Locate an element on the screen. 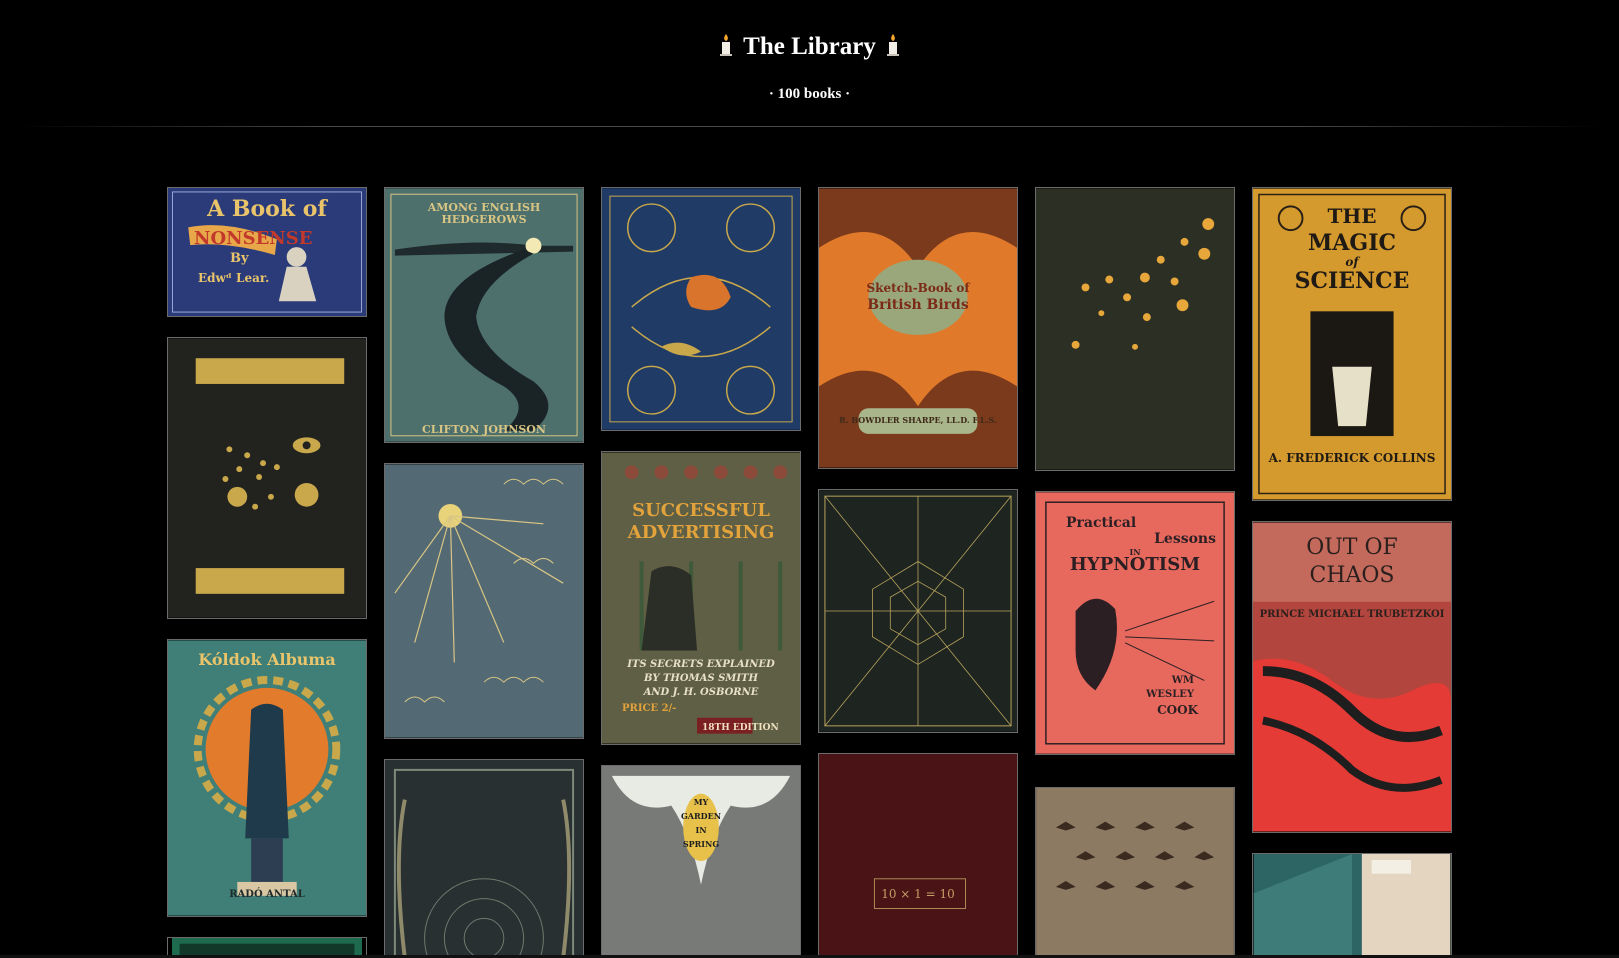 Image resolution: width=1619 pixels, height=958 pixels. book-cover-bats is located at coordinates (1135, 872).